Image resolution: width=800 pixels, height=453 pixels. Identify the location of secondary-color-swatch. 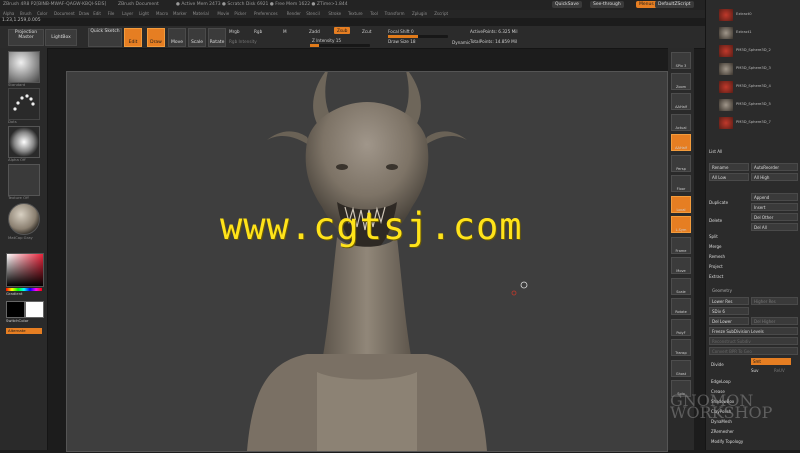
(34, 309).